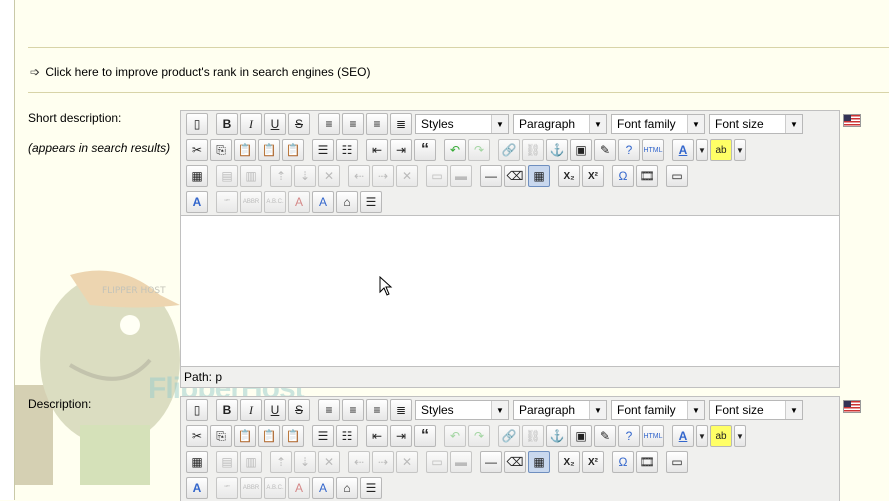 The height and width of the screenshot is (501, 889). I want to click on acronym-button: A.B.C., so click(275, 202).